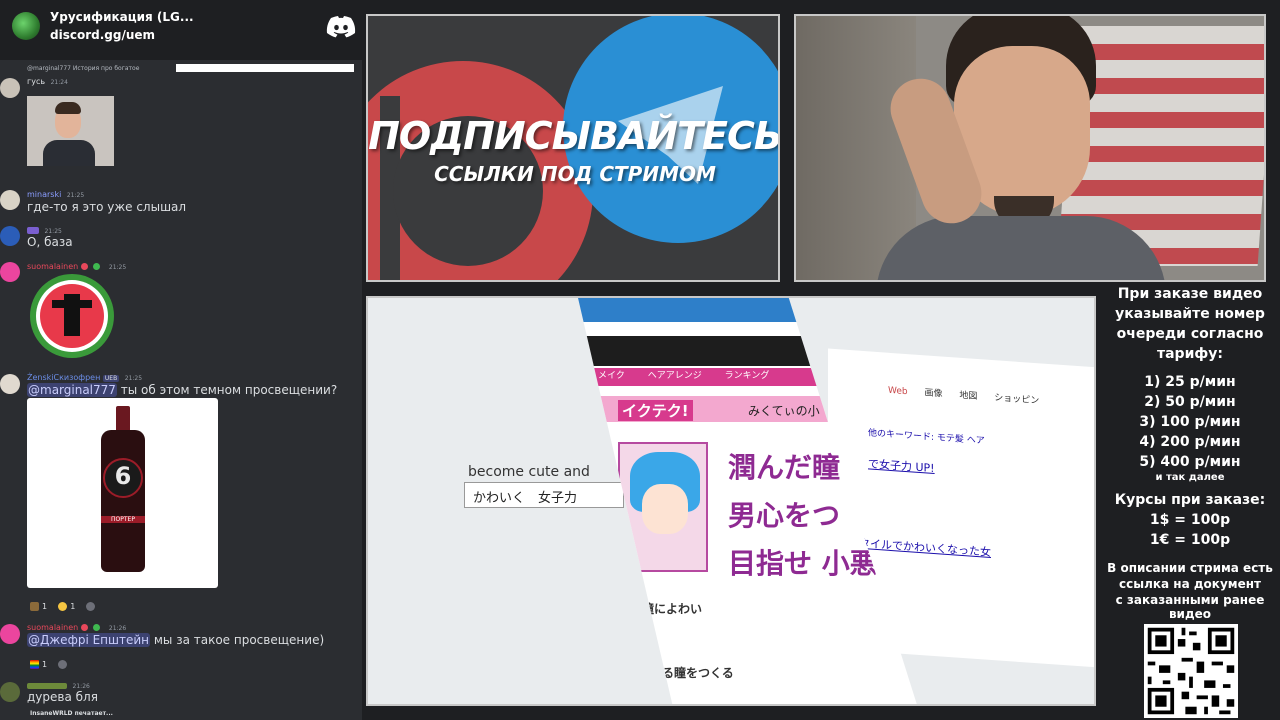  What do you see at coordinates (38, 664) in the screenshot?
I see `reaction-rainbow-flag: 1` at bounding box center [38, 664].